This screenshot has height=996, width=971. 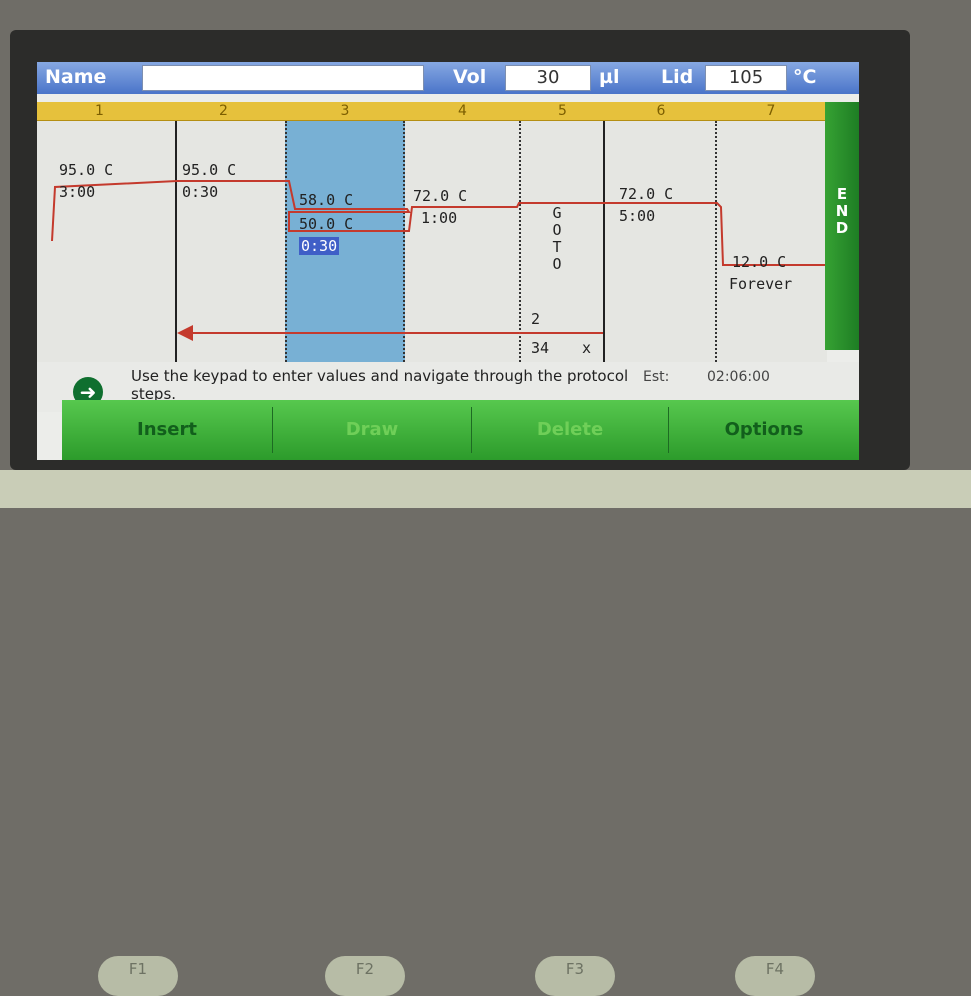 I want to click on step-4-time: 1:00, so click(x=439, y=218).